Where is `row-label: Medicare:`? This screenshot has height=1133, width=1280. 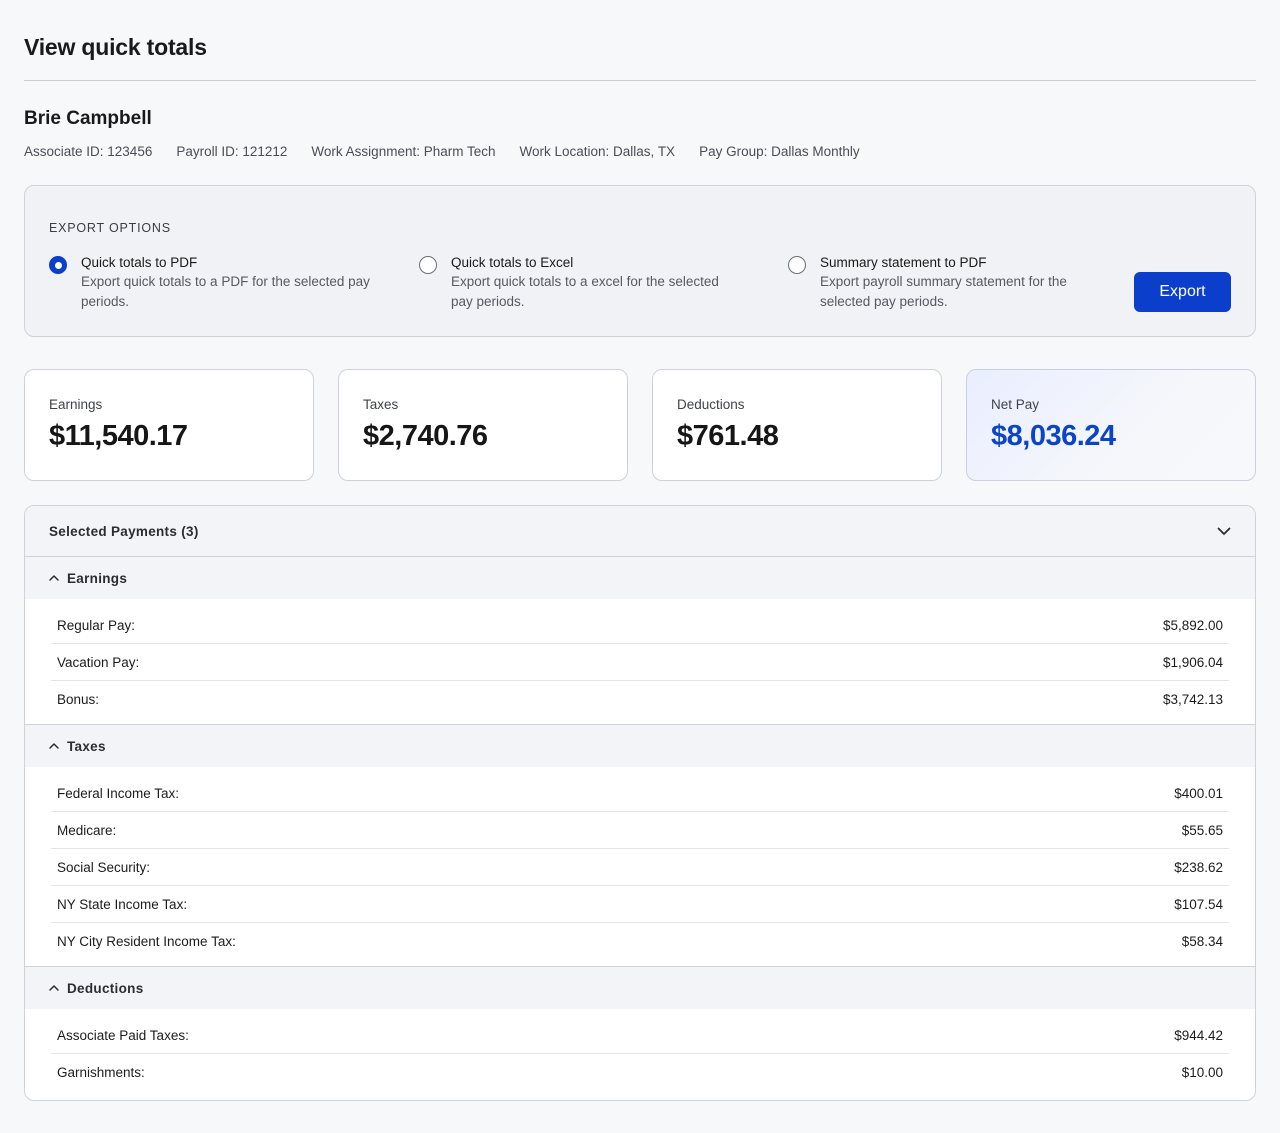
row-label: Medicare: is located at coordinates (87, 830).